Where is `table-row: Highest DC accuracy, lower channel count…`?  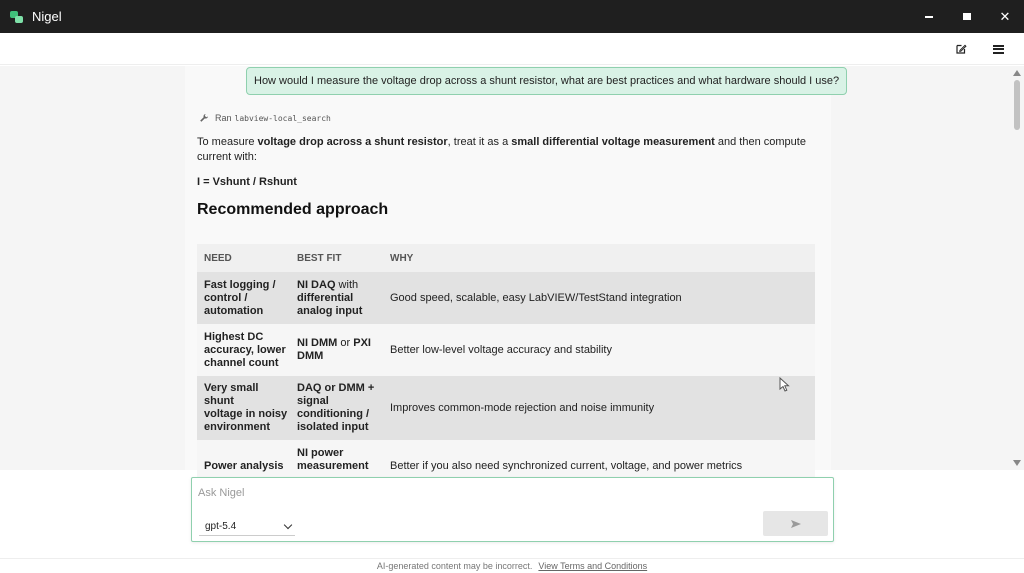 table-row: Highest DC accuracy, lower channel count… is located at coordinates (506, 350).